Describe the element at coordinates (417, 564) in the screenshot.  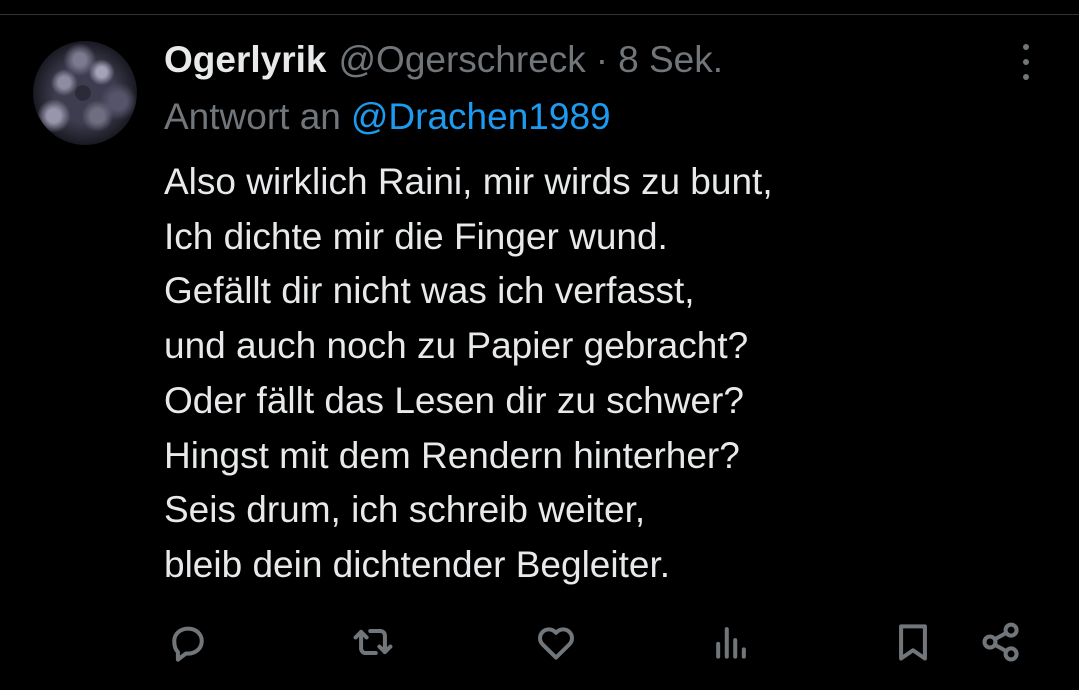
I see `post-line: bleib dein dichtender Begleiter.` at that location.